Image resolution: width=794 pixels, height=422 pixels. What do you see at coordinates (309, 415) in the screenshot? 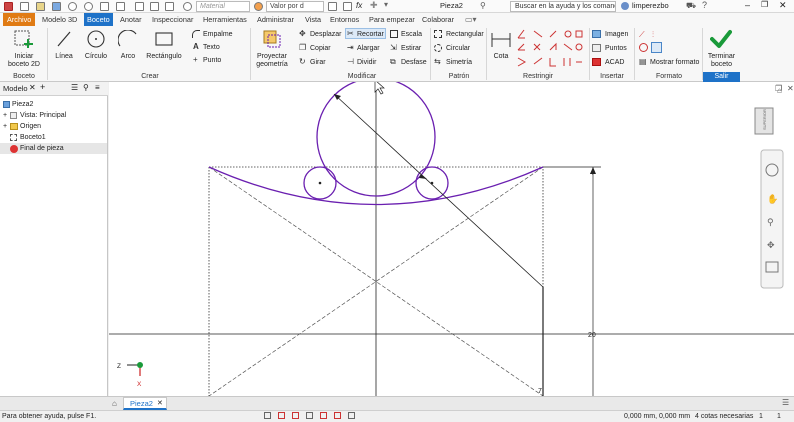
I see `status-dimension-icon` at bounding box center [309, 415].